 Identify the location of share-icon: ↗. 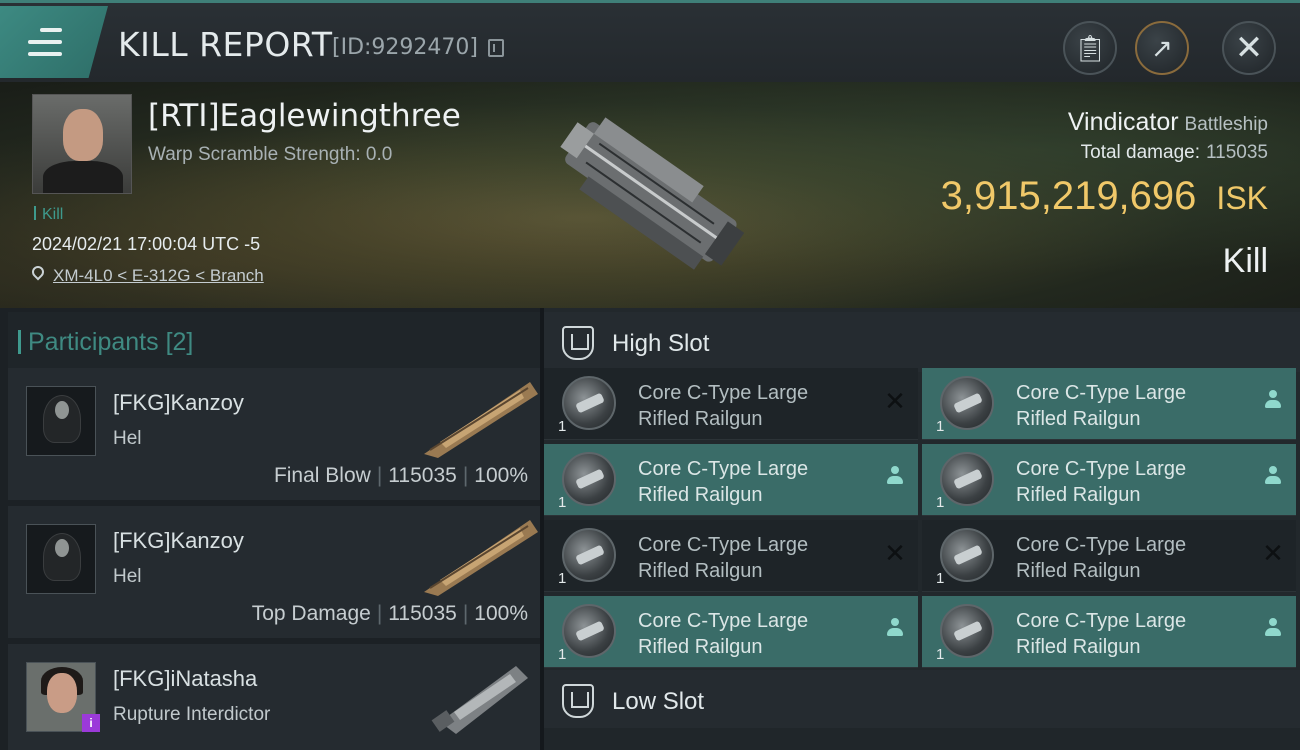
(1162, 47).